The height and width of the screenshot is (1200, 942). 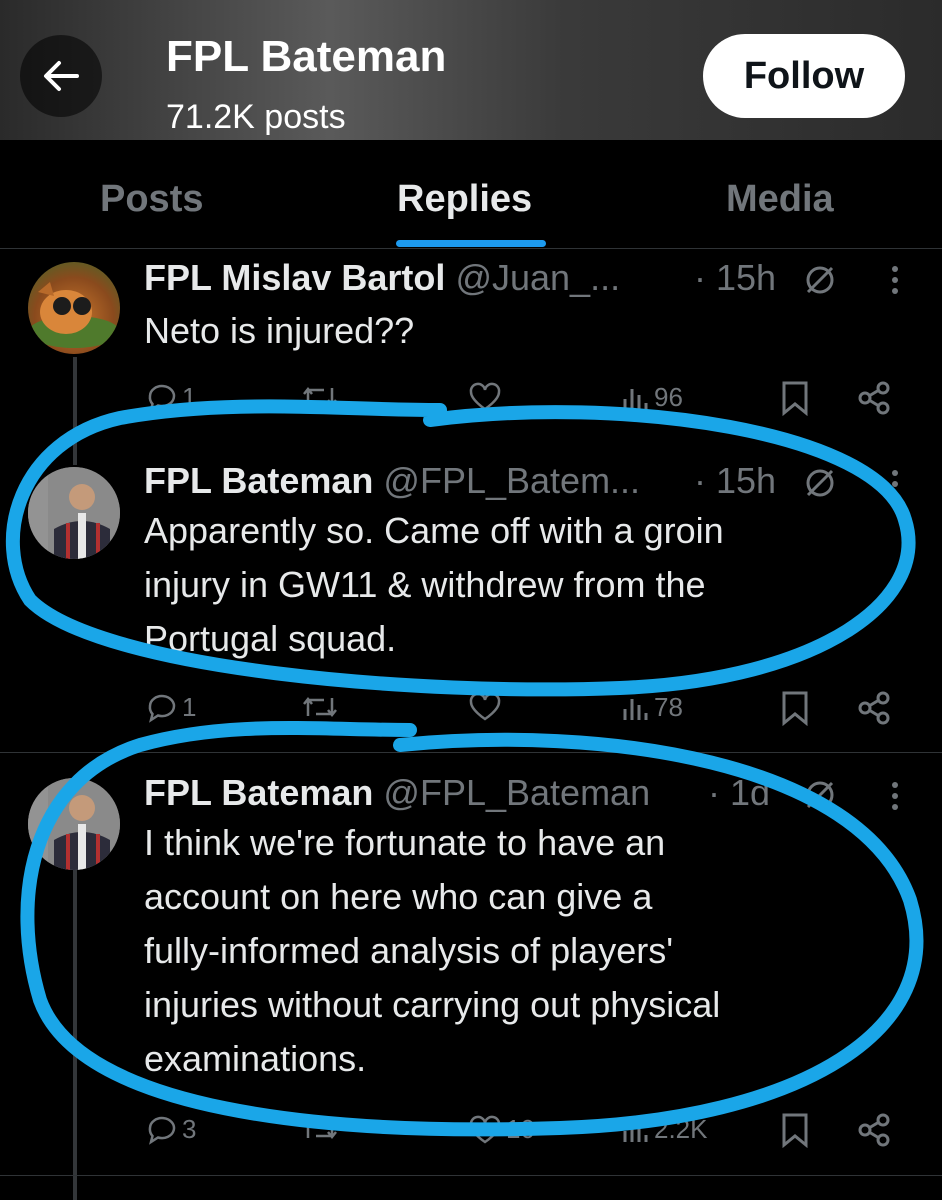 I want to click on like-button: 10, so click(x=501, y=1129).